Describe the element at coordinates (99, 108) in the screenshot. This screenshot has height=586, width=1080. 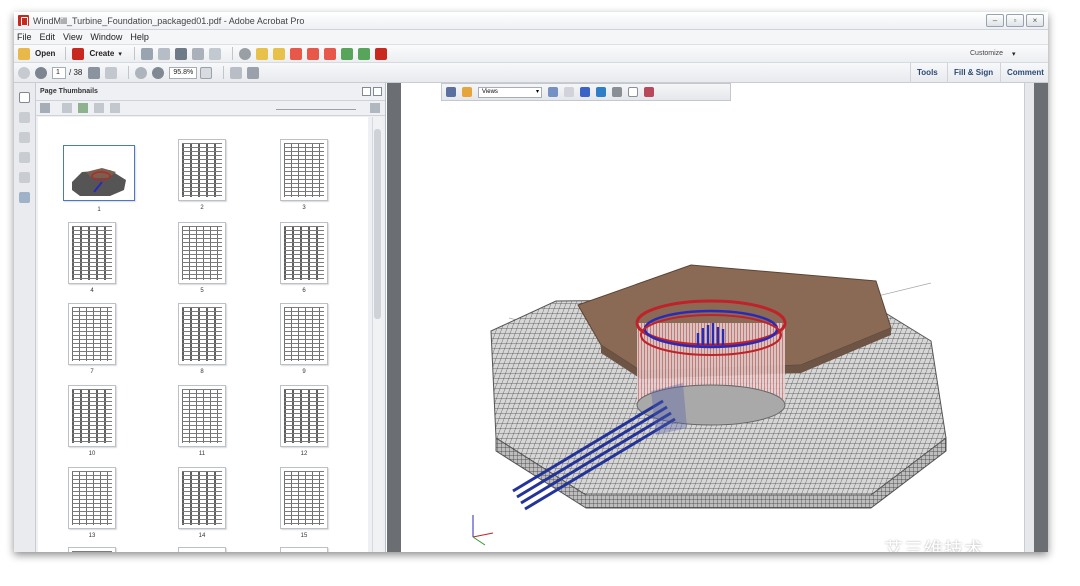
I see `rotate-page-icon` at that location.